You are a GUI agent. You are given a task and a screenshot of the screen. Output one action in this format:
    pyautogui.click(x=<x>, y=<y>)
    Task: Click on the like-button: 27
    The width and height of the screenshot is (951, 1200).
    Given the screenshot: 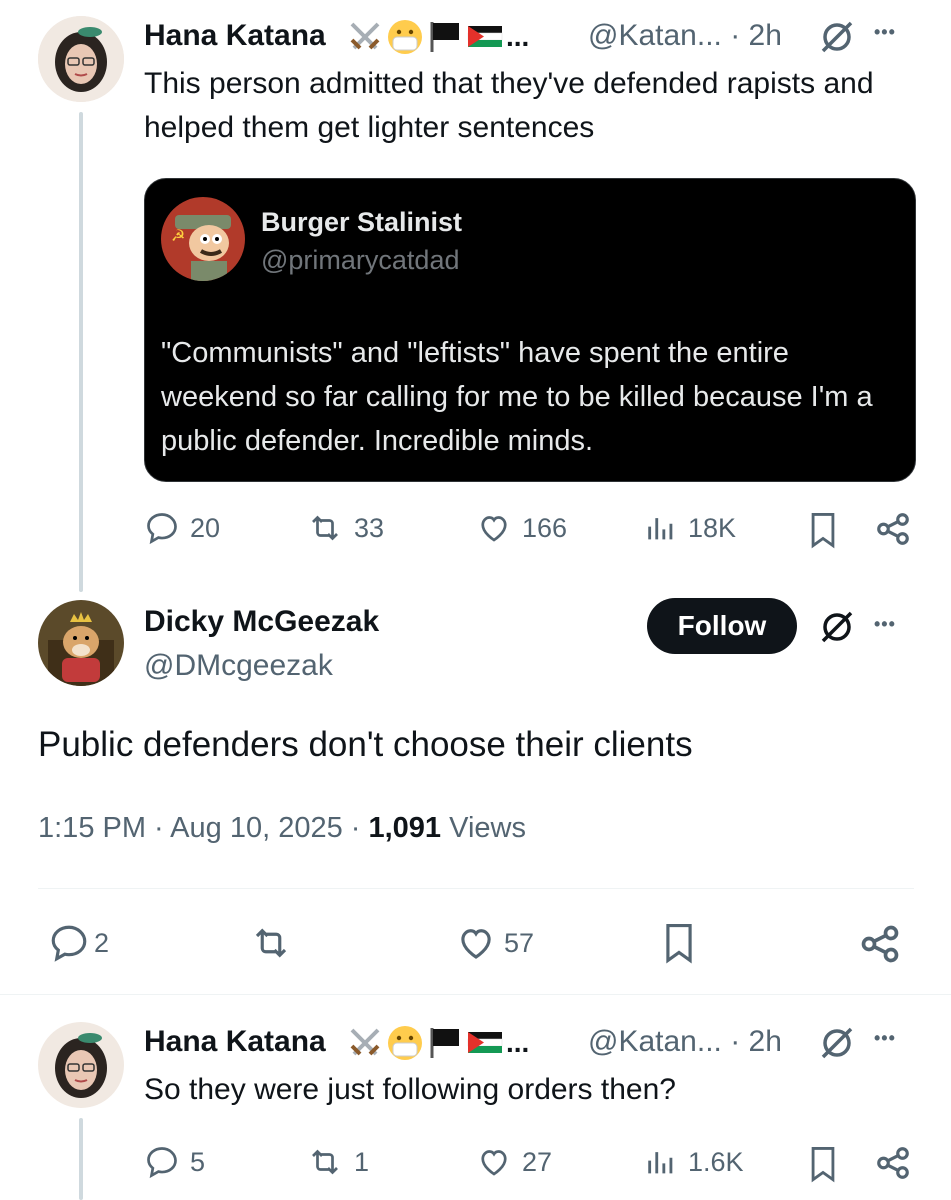 What is the action you would take?
    pyautogui.click(x=514, y=1162)
    